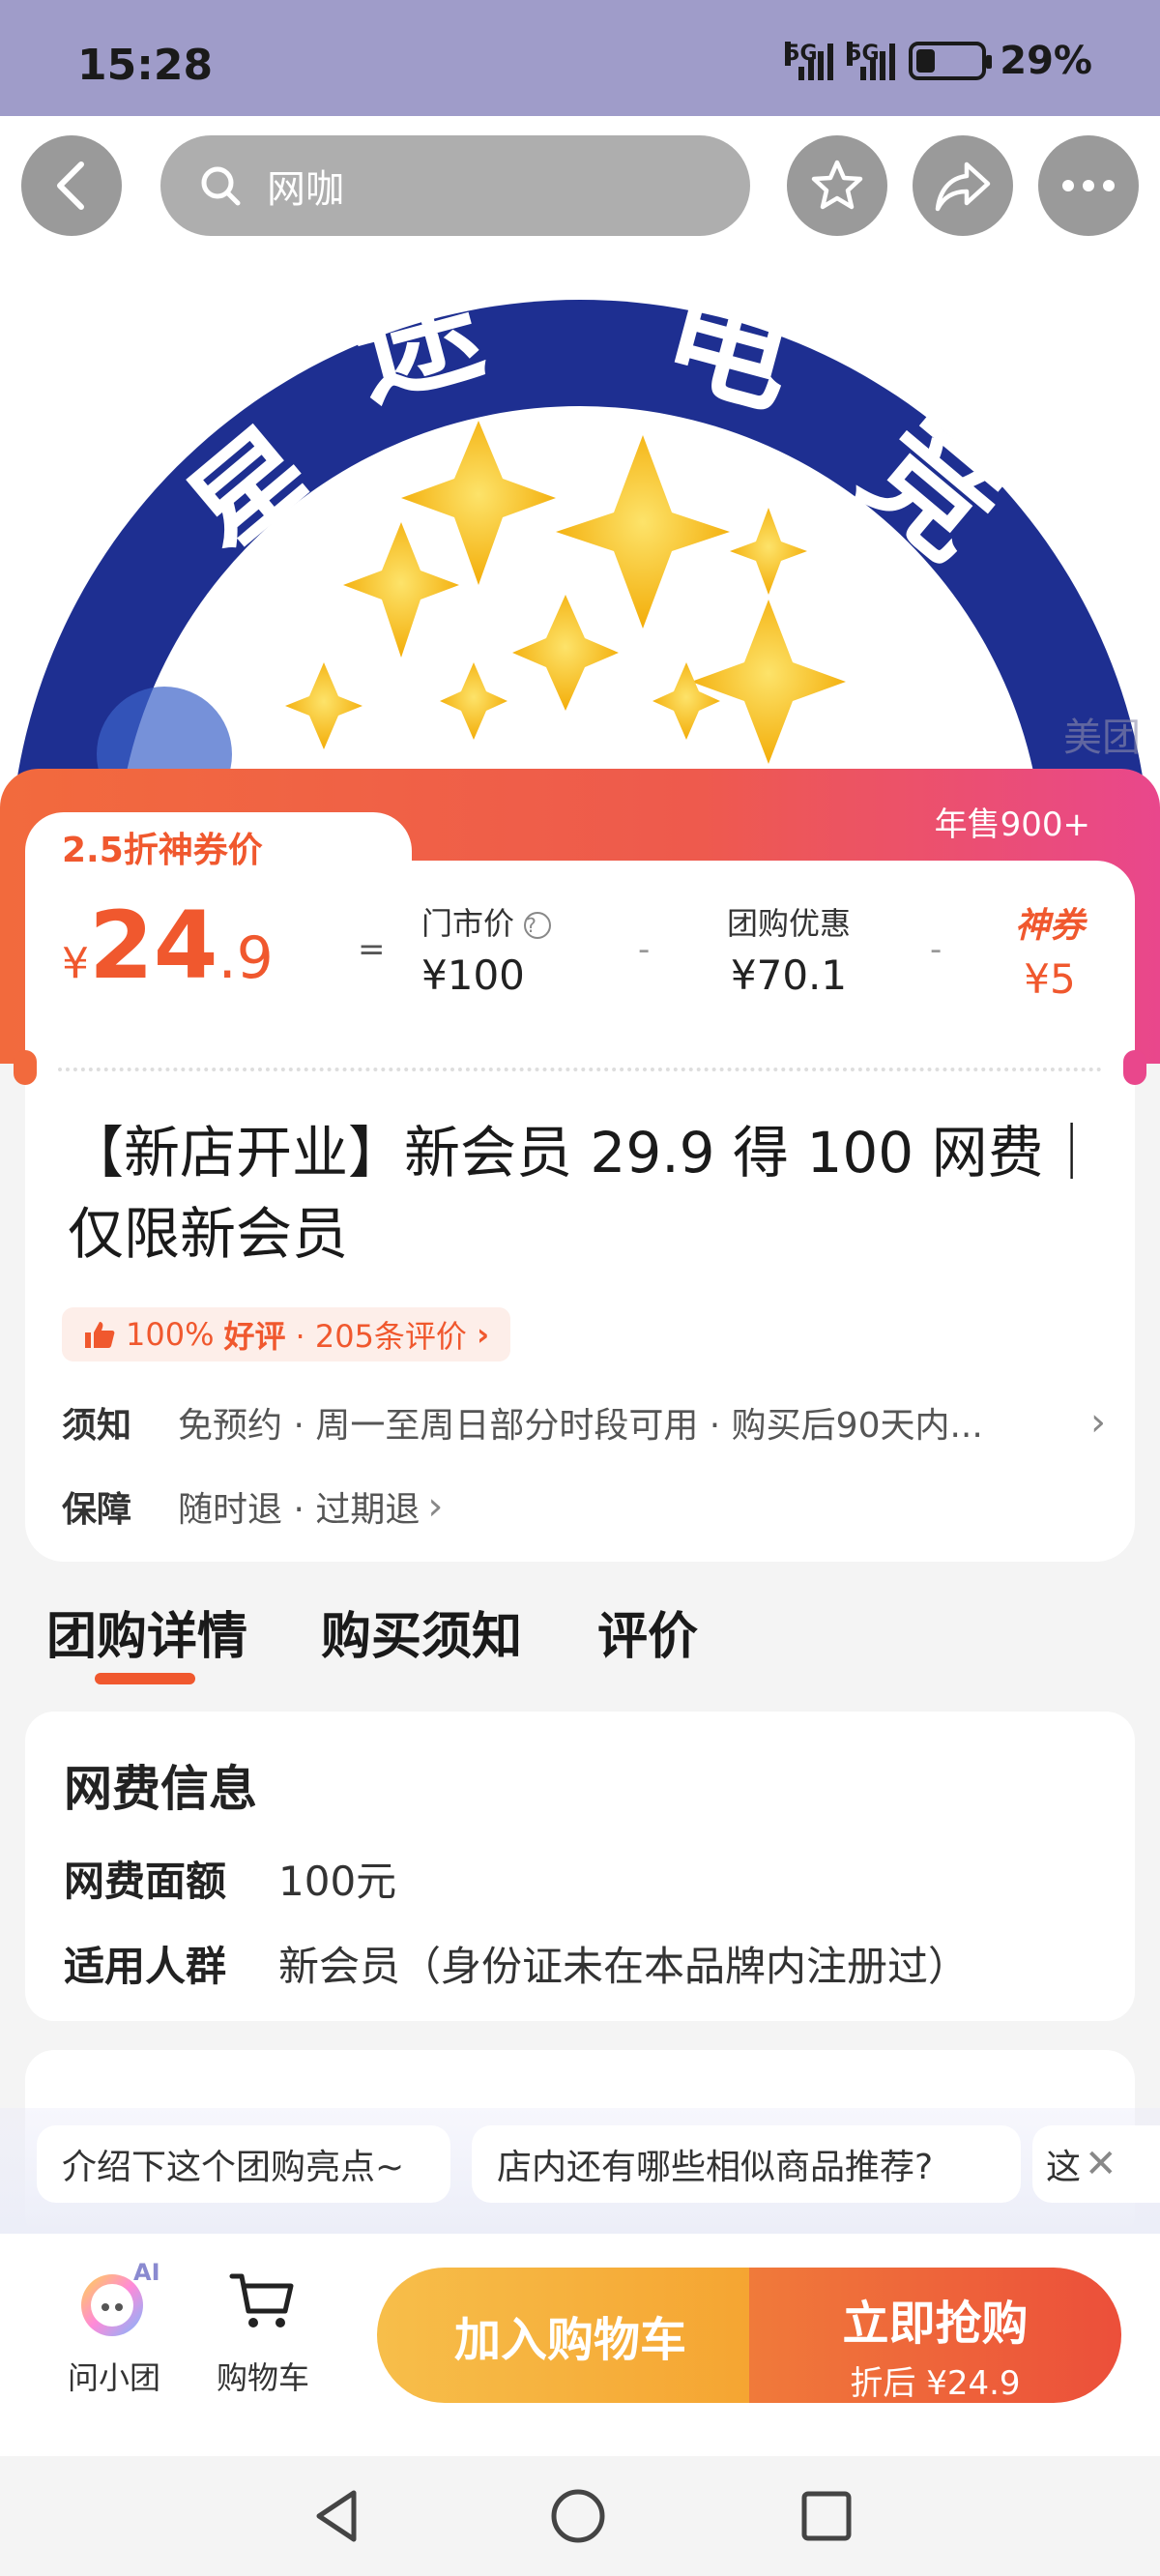 Image resolution: width=1160 pixels, height=2576 pixels. What do you see at coordinates (146, 2272) in the screenshot?
I see `ai-badge: AI` at bounding box center [146, 2272].